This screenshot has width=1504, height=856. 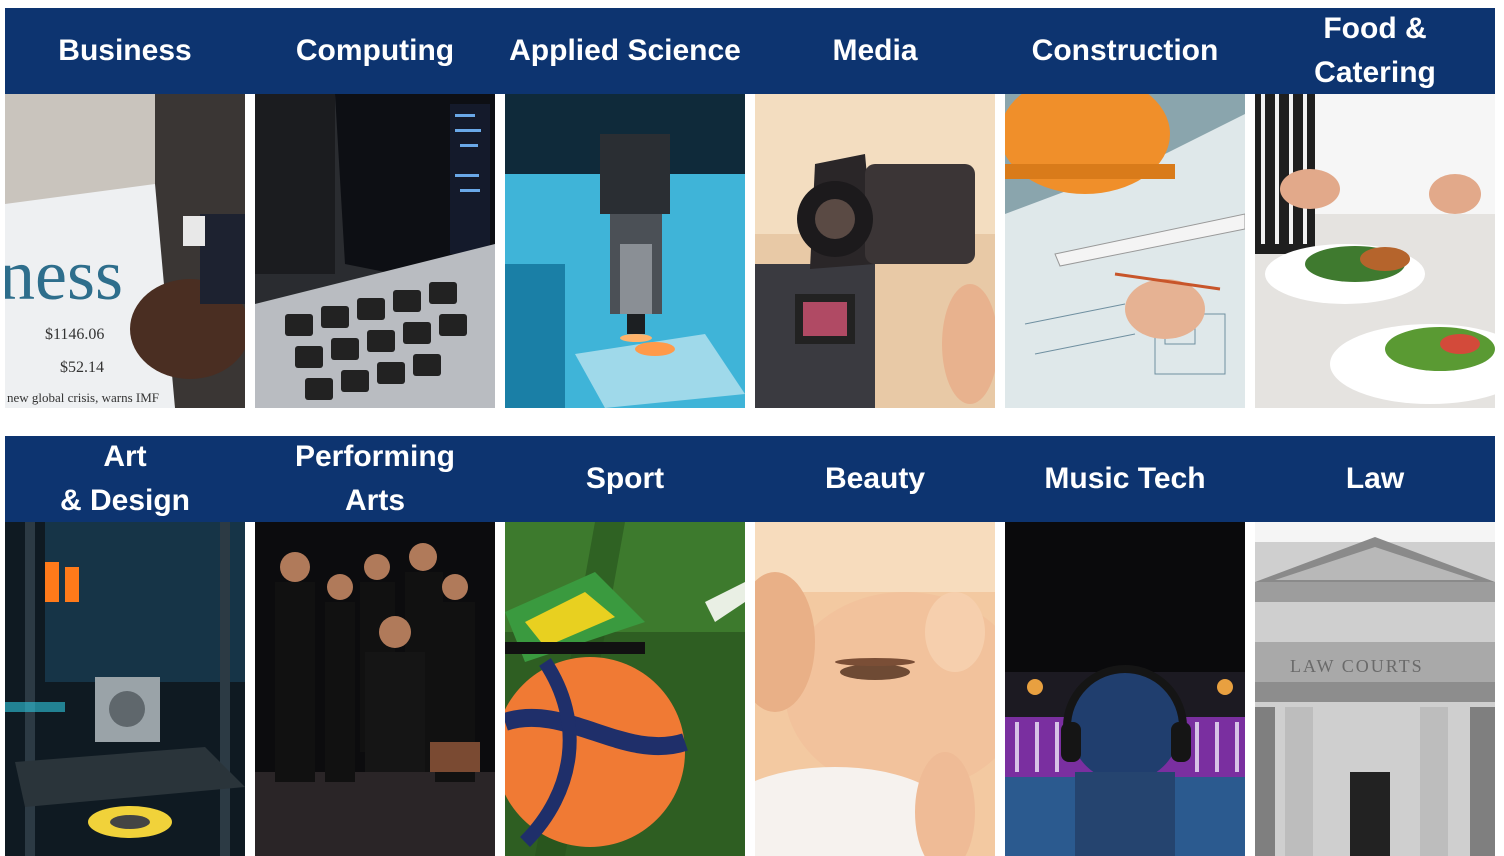 What do you see at coordinates (64, 275) in the screenshot?
I see `svg-text: ness` at bounding box center [64, 275].